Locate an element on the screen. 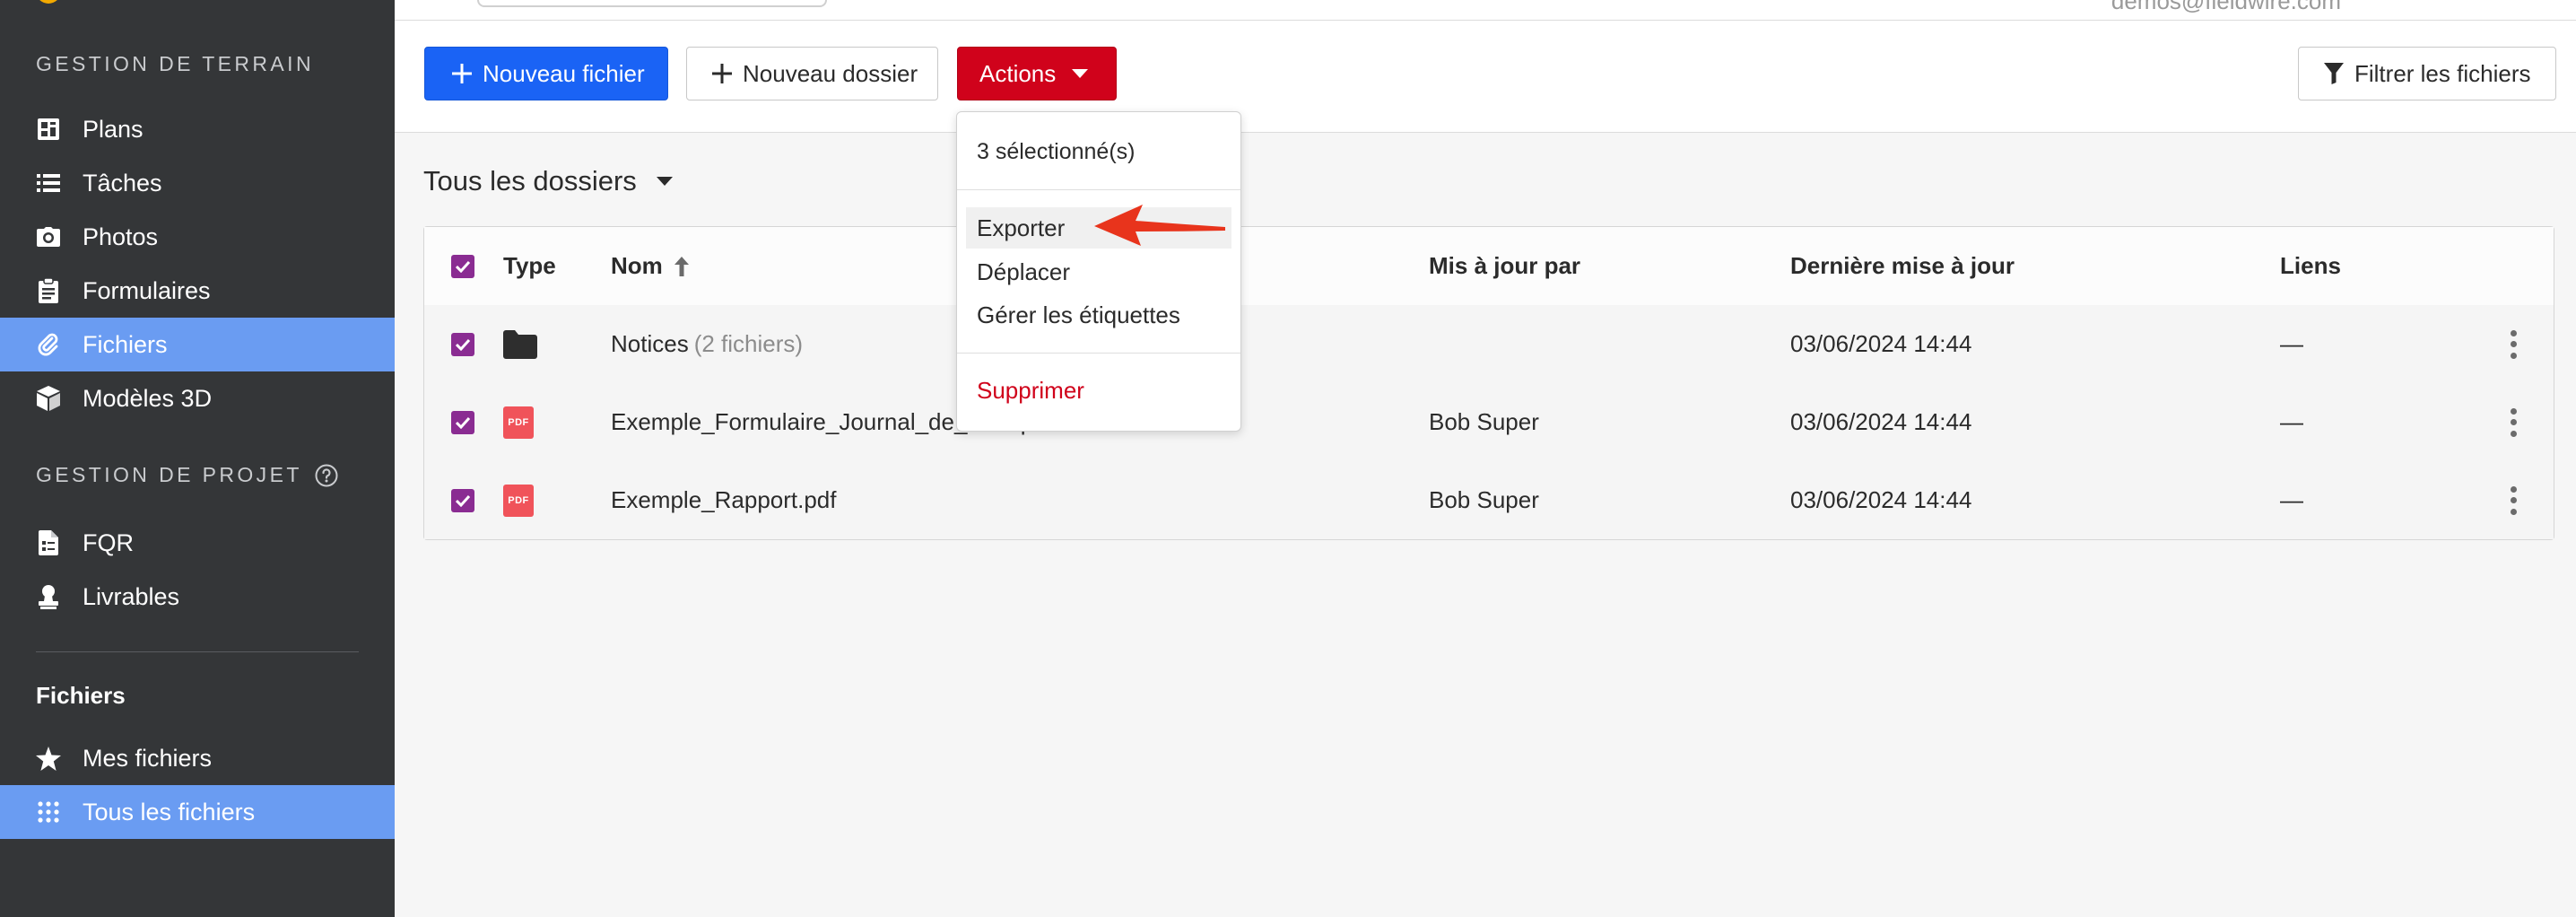  sidebar-item-deliverables: Livrables is located at coordinates (197, 597).